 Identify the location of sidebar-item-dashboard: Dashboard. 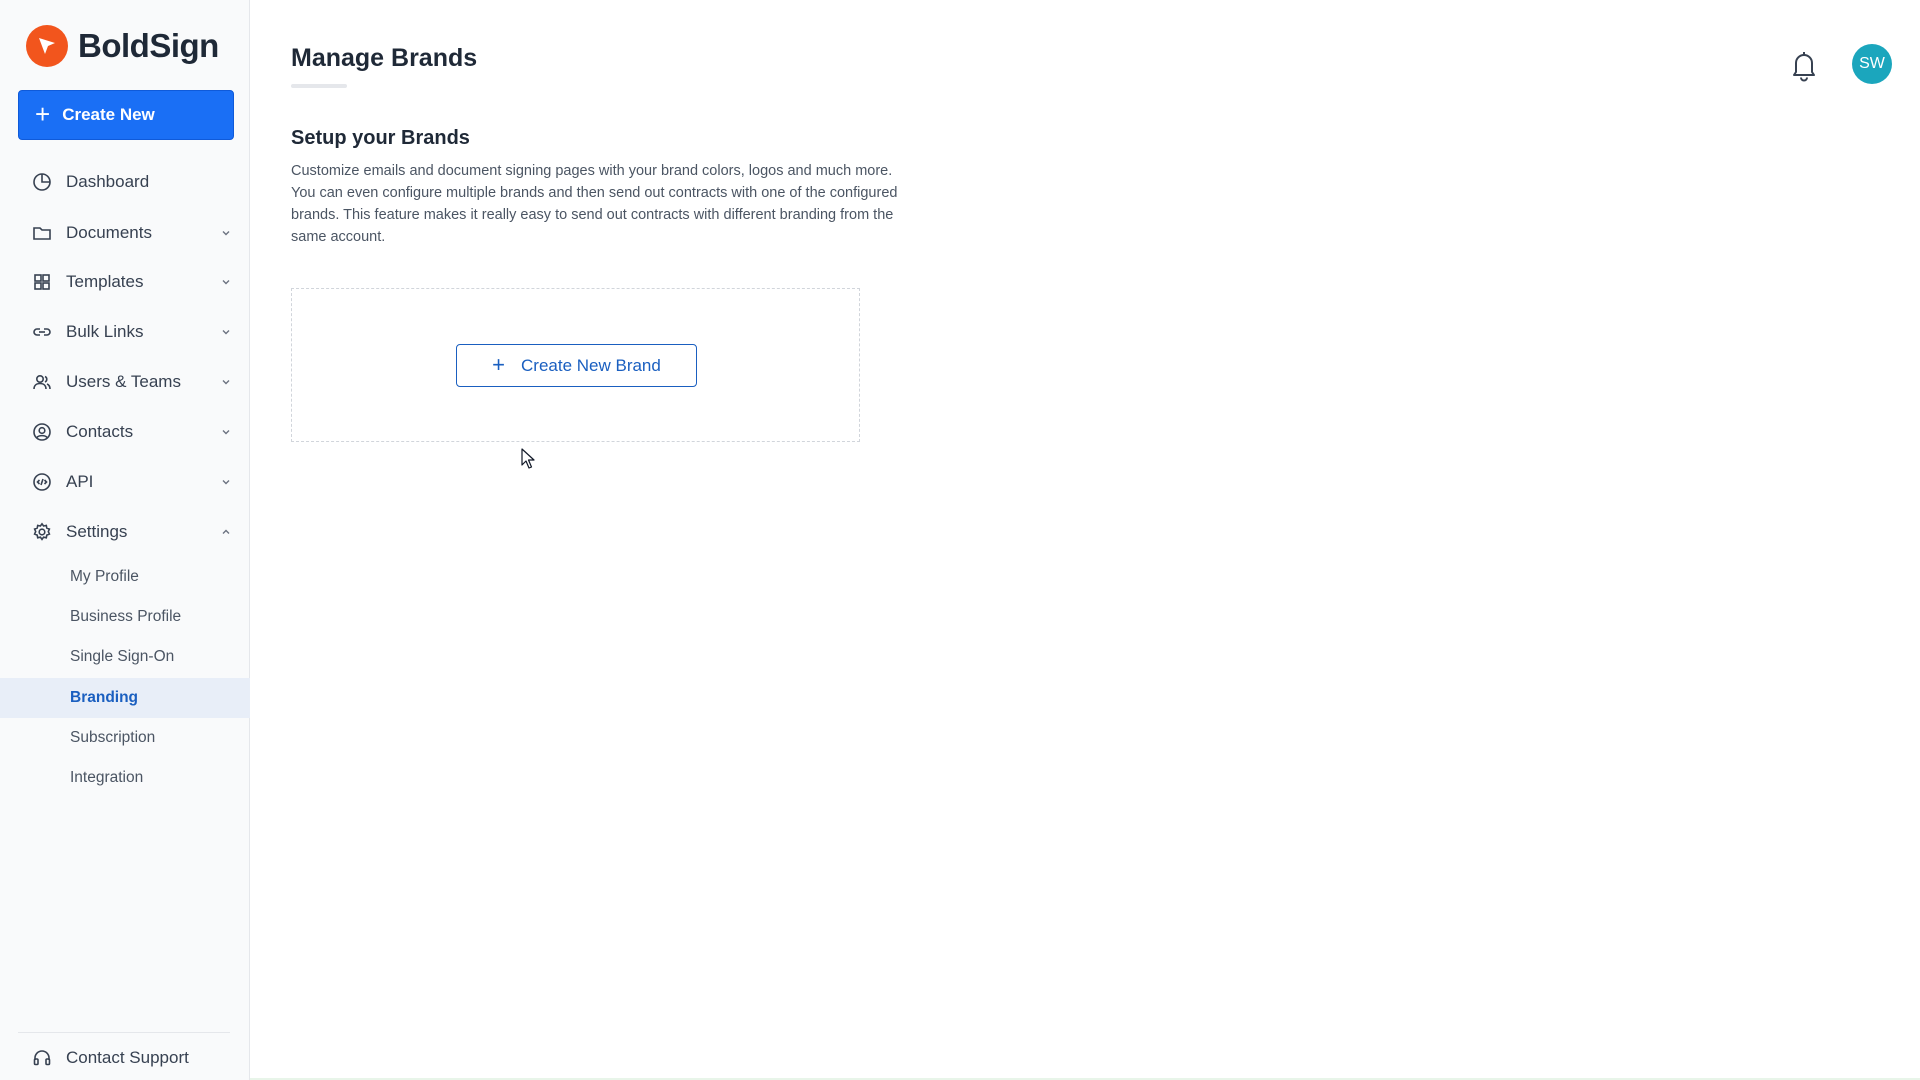
(125, 182).